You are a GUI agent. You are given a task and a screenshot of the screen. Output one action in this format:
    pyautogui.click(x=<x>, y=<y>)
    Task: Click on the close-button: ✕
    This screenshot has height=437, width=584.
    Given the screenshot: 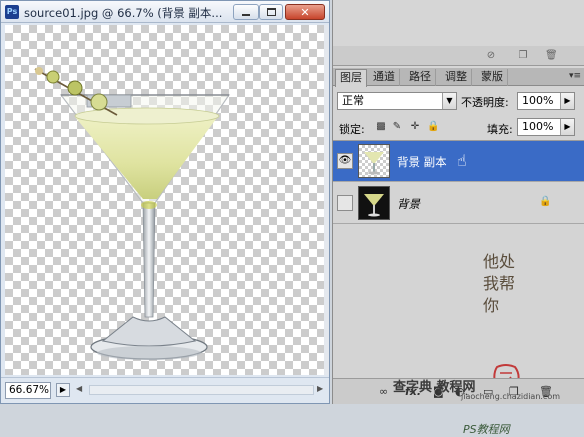 What is the action you would take?
    pyautogui.click(x=305, y=12)
    